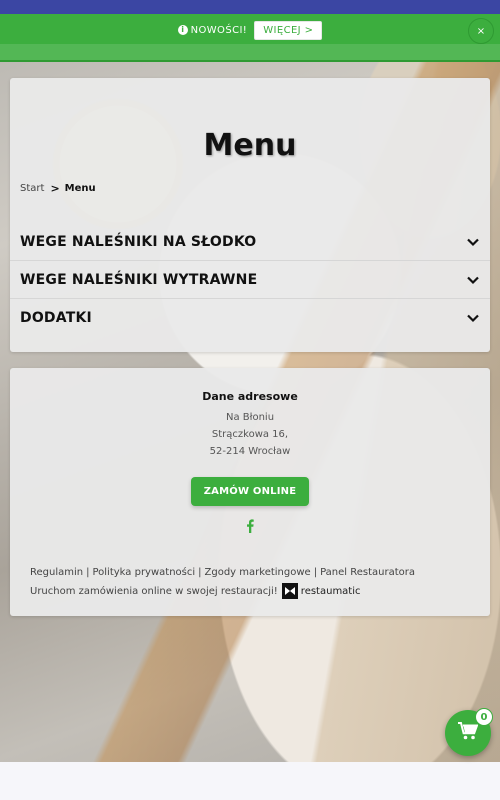 The height and width of the screenshot is (800, 500). Describe the element at coordinates (143, 572) in the screenshot. I see `privacy-policy-link: Polityka prywatności` at that location.